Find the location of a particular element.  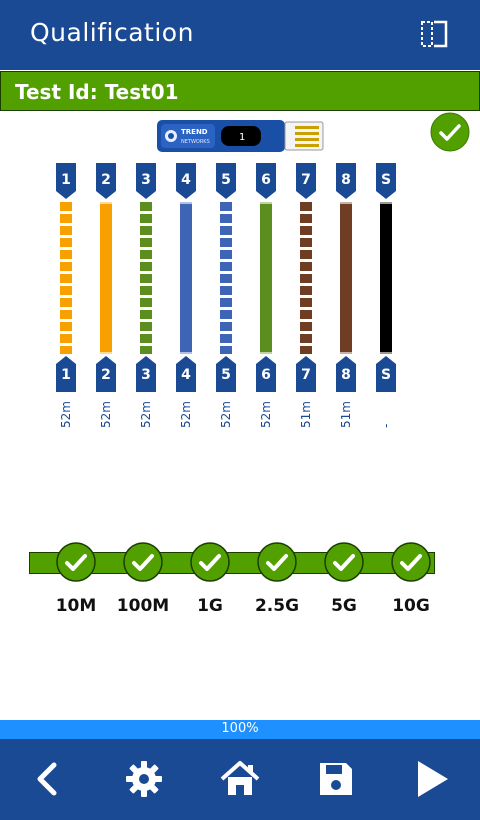

progress-text: 100% is located at coordinates (240, 728).